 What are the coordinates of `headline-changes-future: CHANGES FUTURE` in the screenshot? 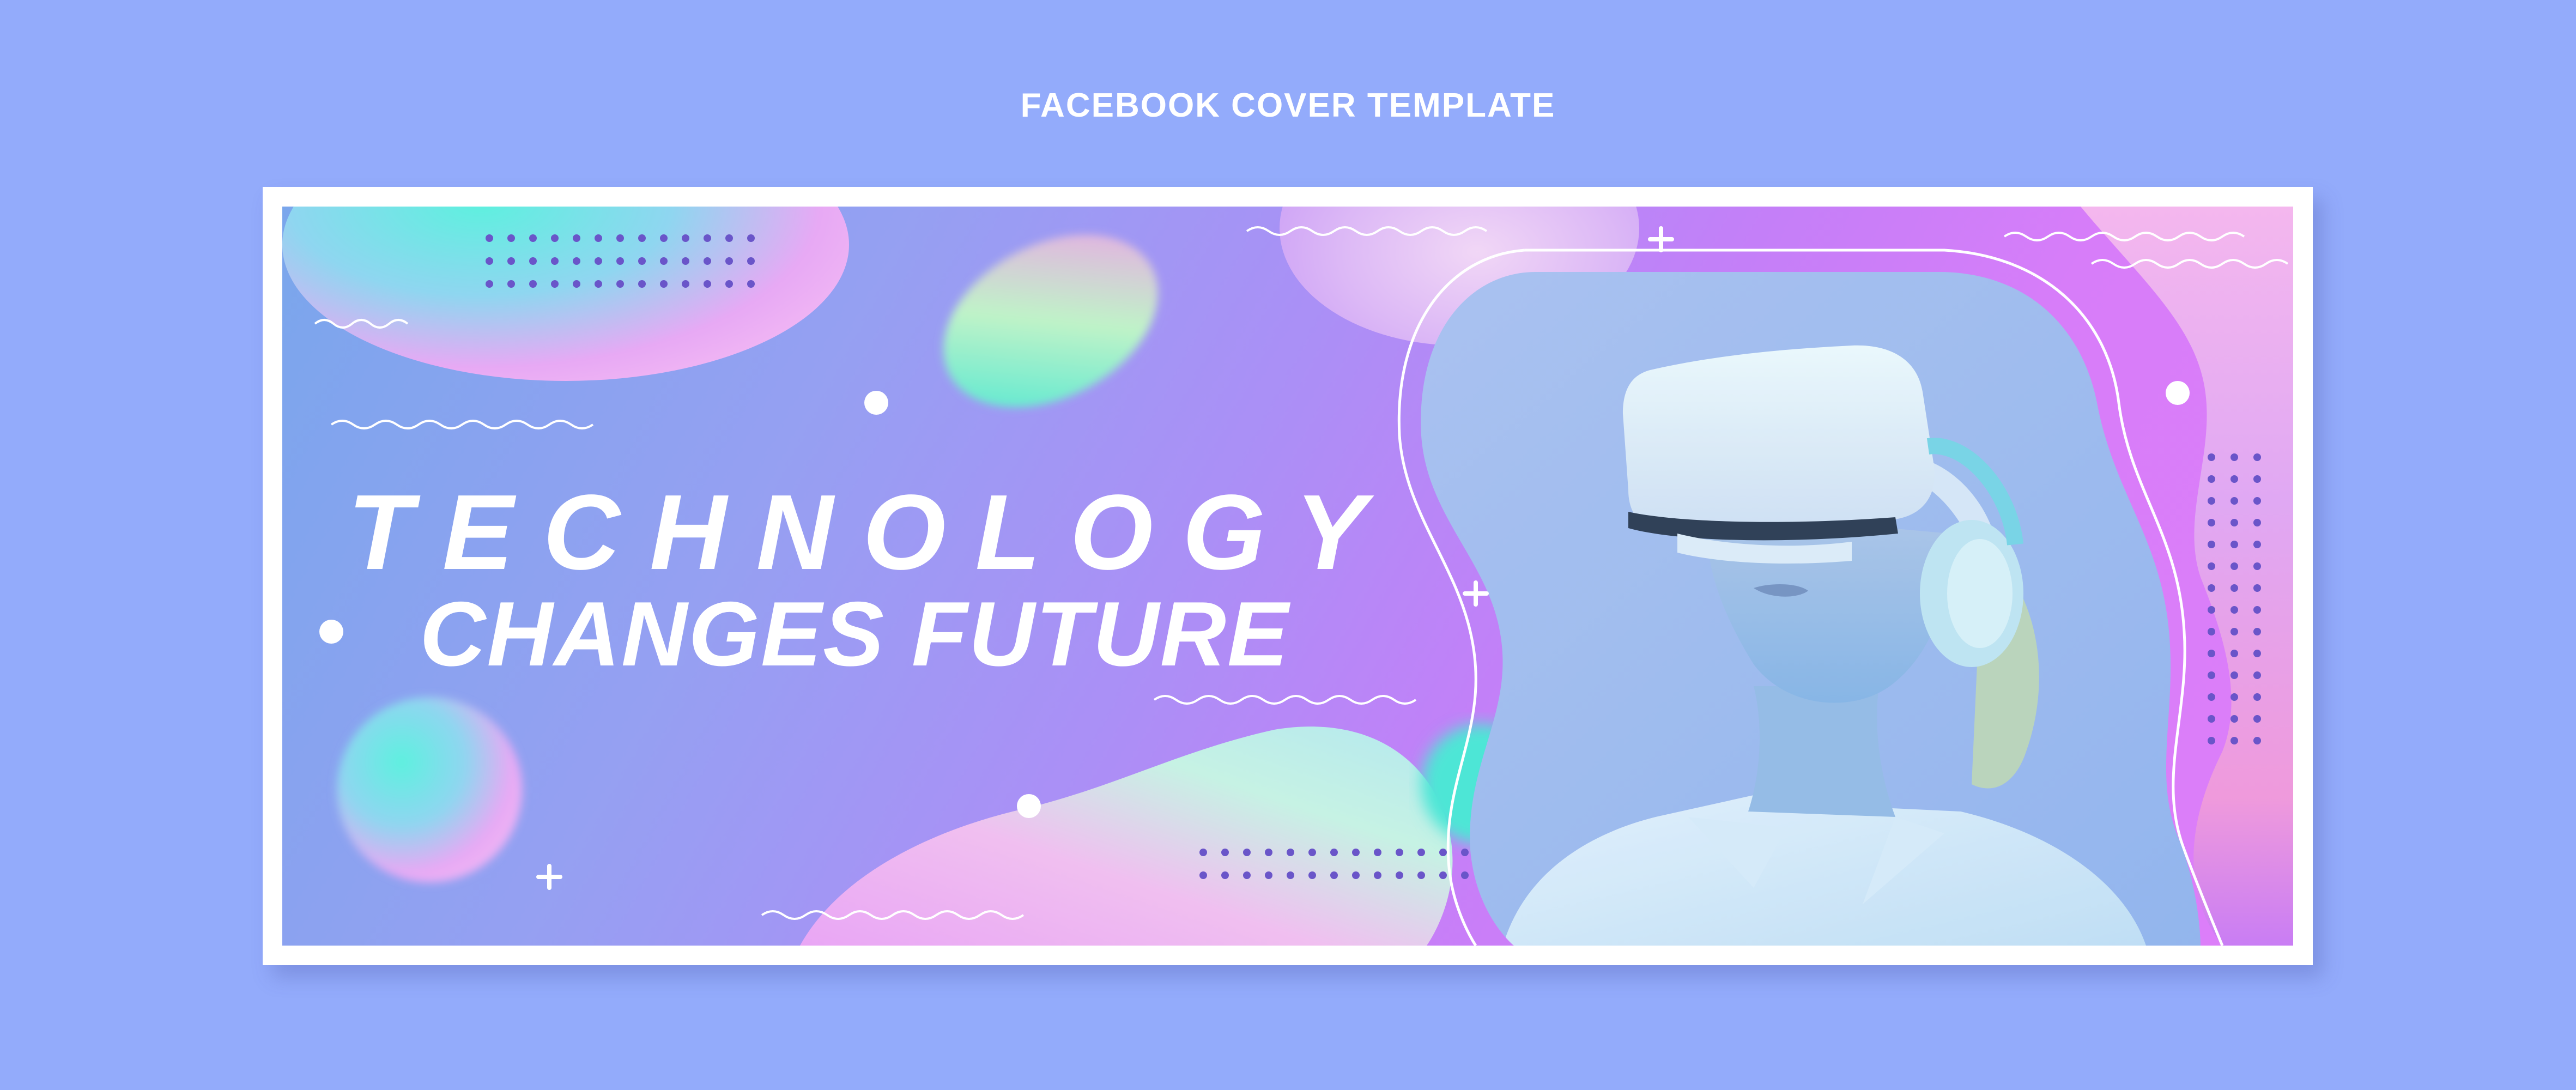 It's located at (855, 634).